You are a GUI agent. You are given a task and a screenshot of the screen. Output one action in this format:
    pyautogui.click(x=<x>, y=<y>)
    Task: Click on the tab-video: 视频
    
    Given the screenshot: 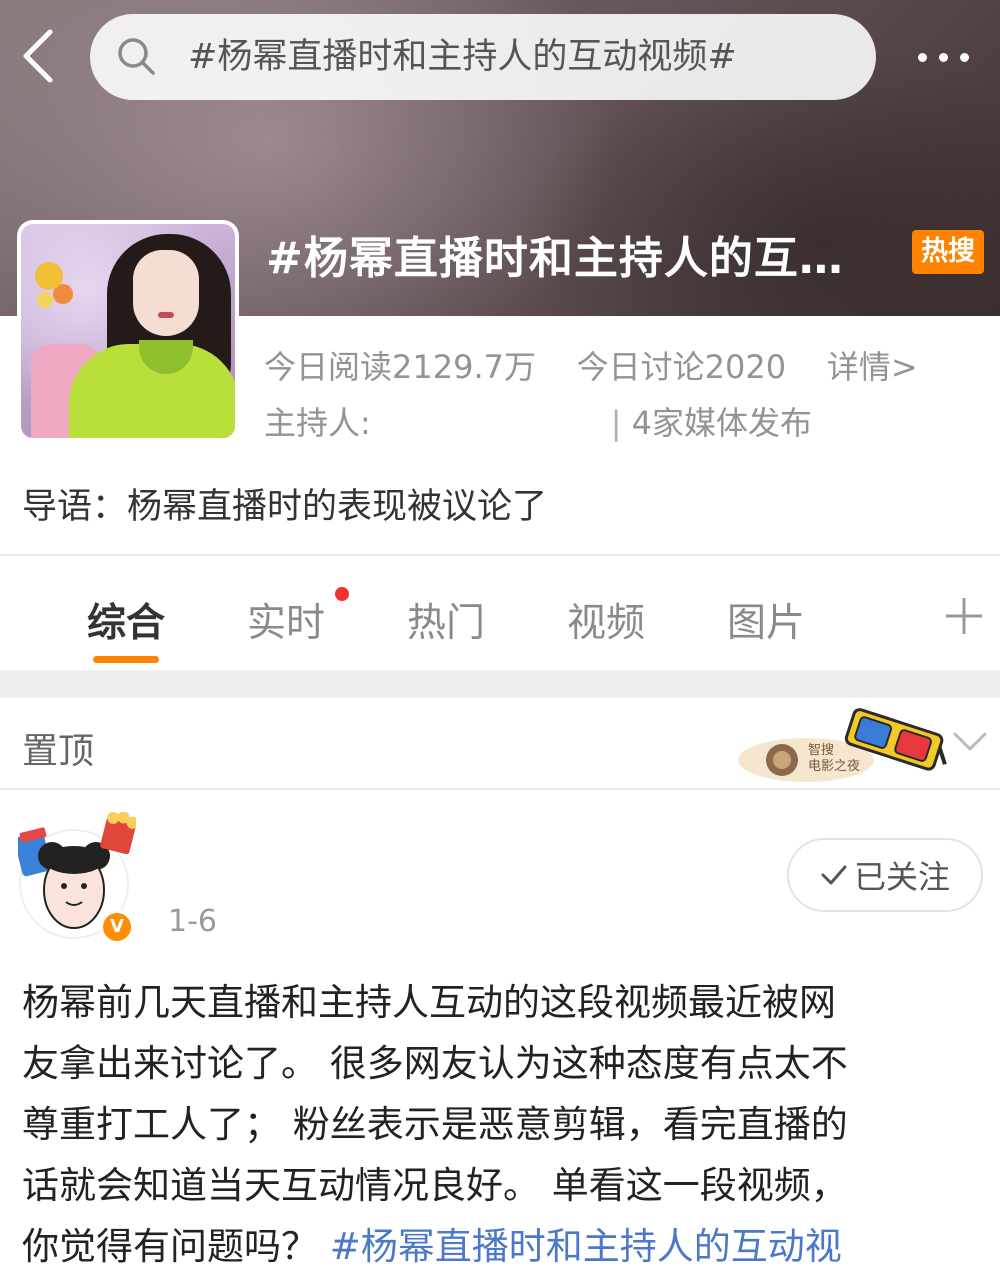 What is the action you would take?
    pyautogui.click(x=606, y=620)
    